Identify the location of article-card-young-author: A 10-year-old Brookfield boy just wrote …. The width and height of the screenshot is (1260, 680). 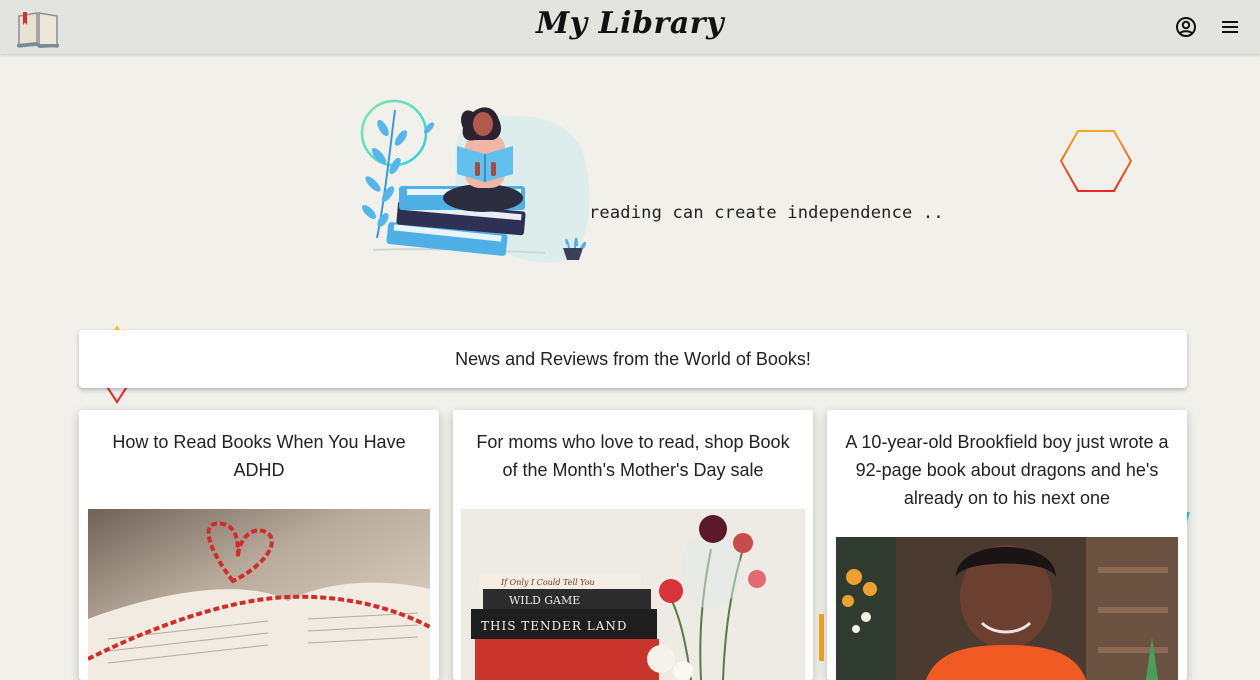
(1007, 545).